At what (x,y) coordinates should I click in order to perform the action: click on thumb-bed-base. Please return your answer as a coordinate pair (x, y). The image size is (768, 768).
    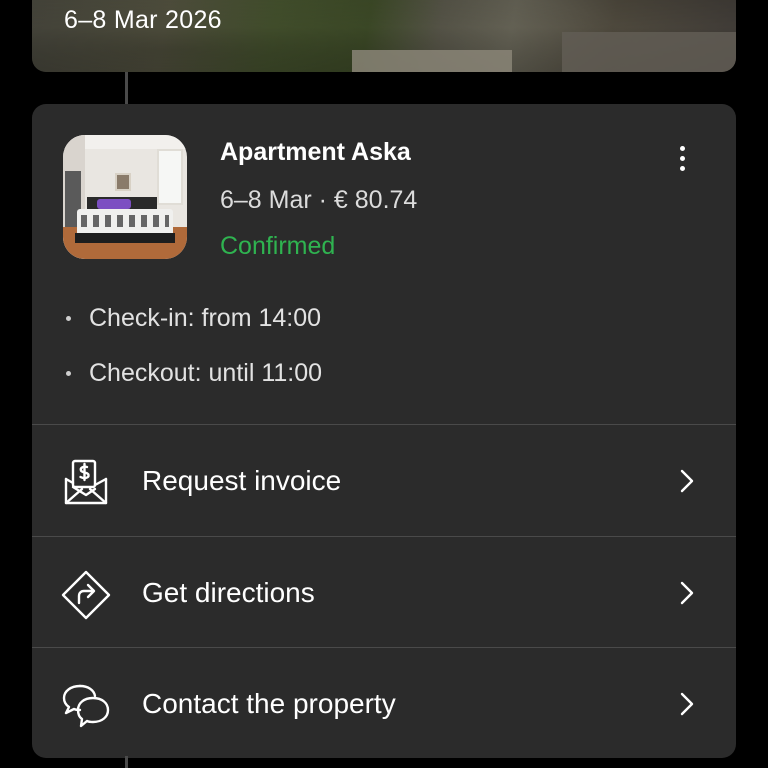
    Looking at the image, I should click on (125, 238).